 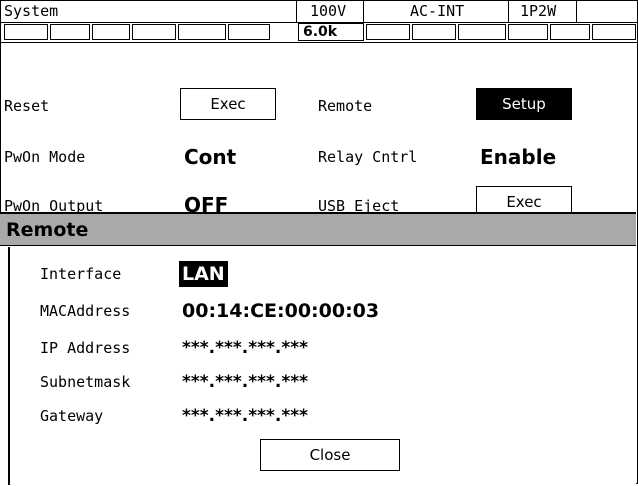 I want to click on dialog-title: Remote, so click(x=318, y=230).